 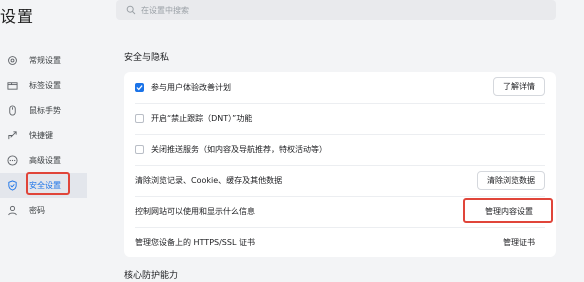 What do you see at coordinates (336, 10) in the screenshot?
I see `search-input: 在设置中搜索` at bounding box center [336, 10].